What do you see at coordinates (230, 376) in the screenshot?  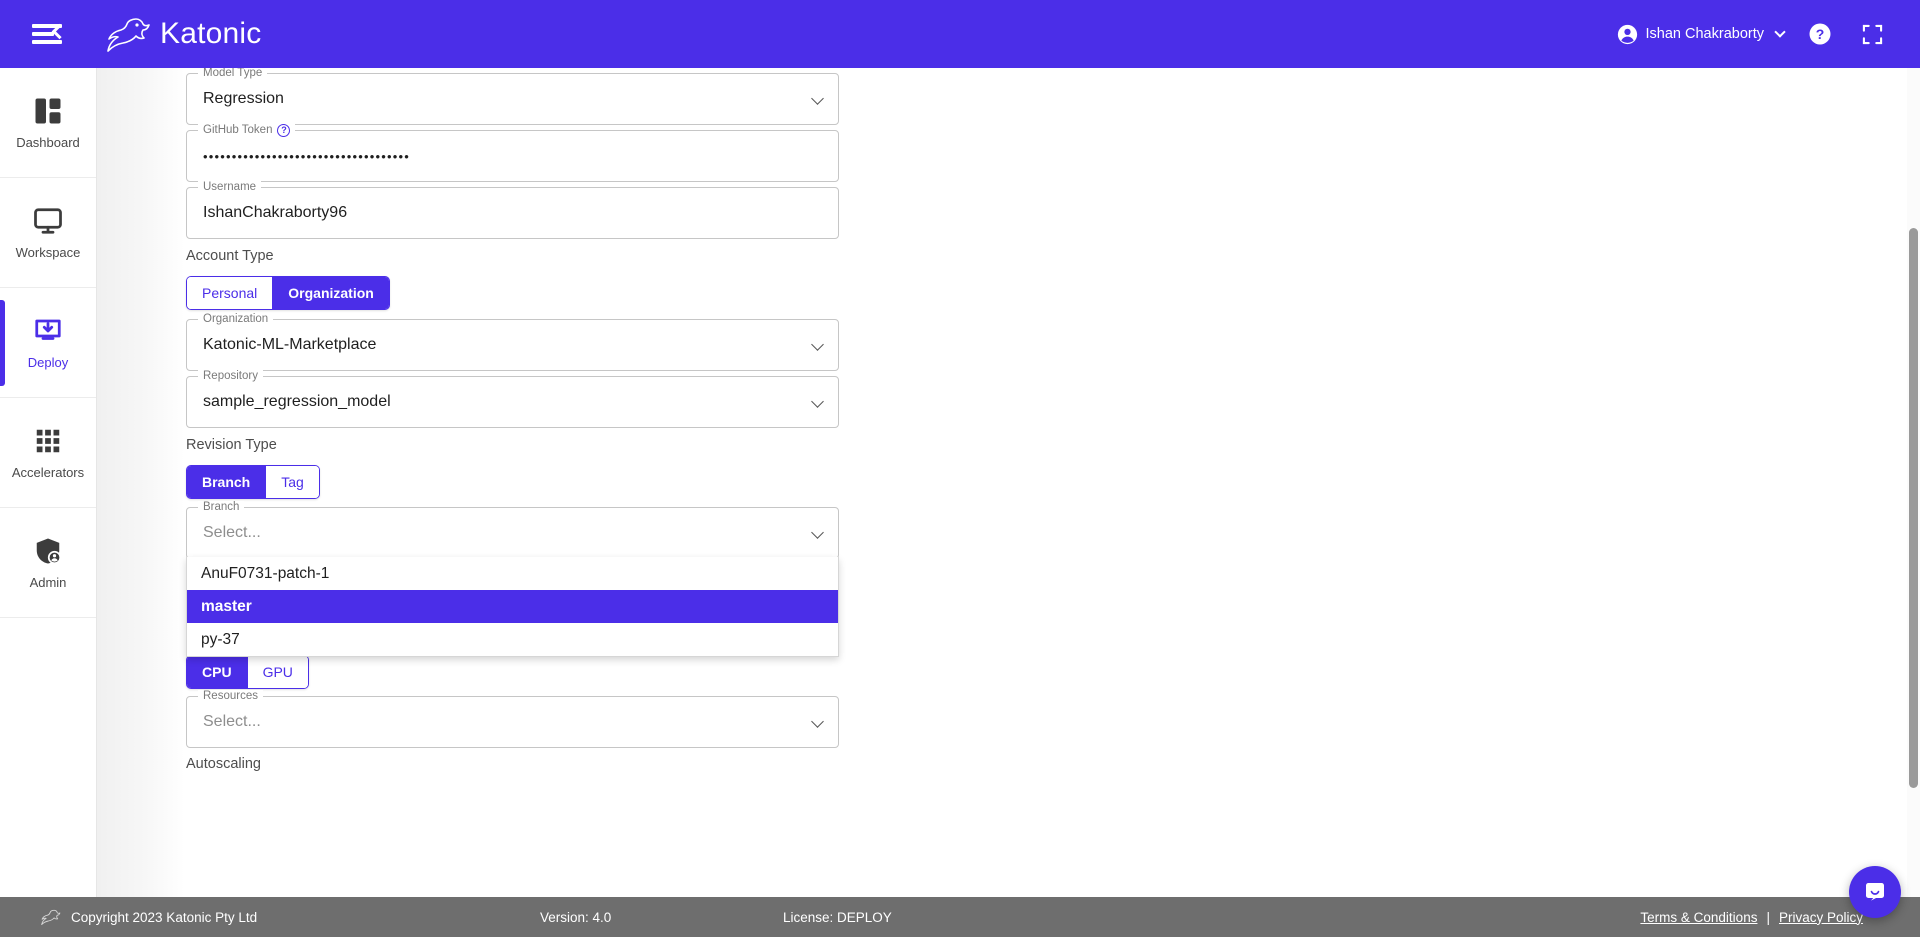 I see `repository-label: Repository` at bounding box center [230, 376].